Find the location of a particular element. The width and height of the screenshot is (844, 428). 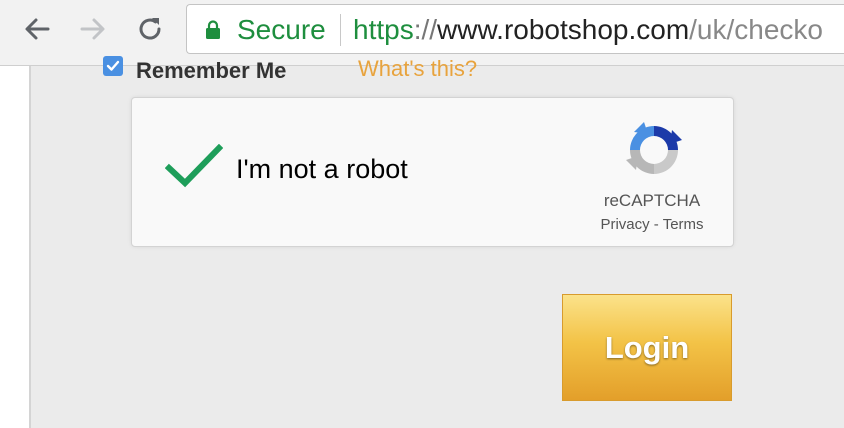

recaptcha-links: Privacy - Terms is located at coordinates (652, 224).